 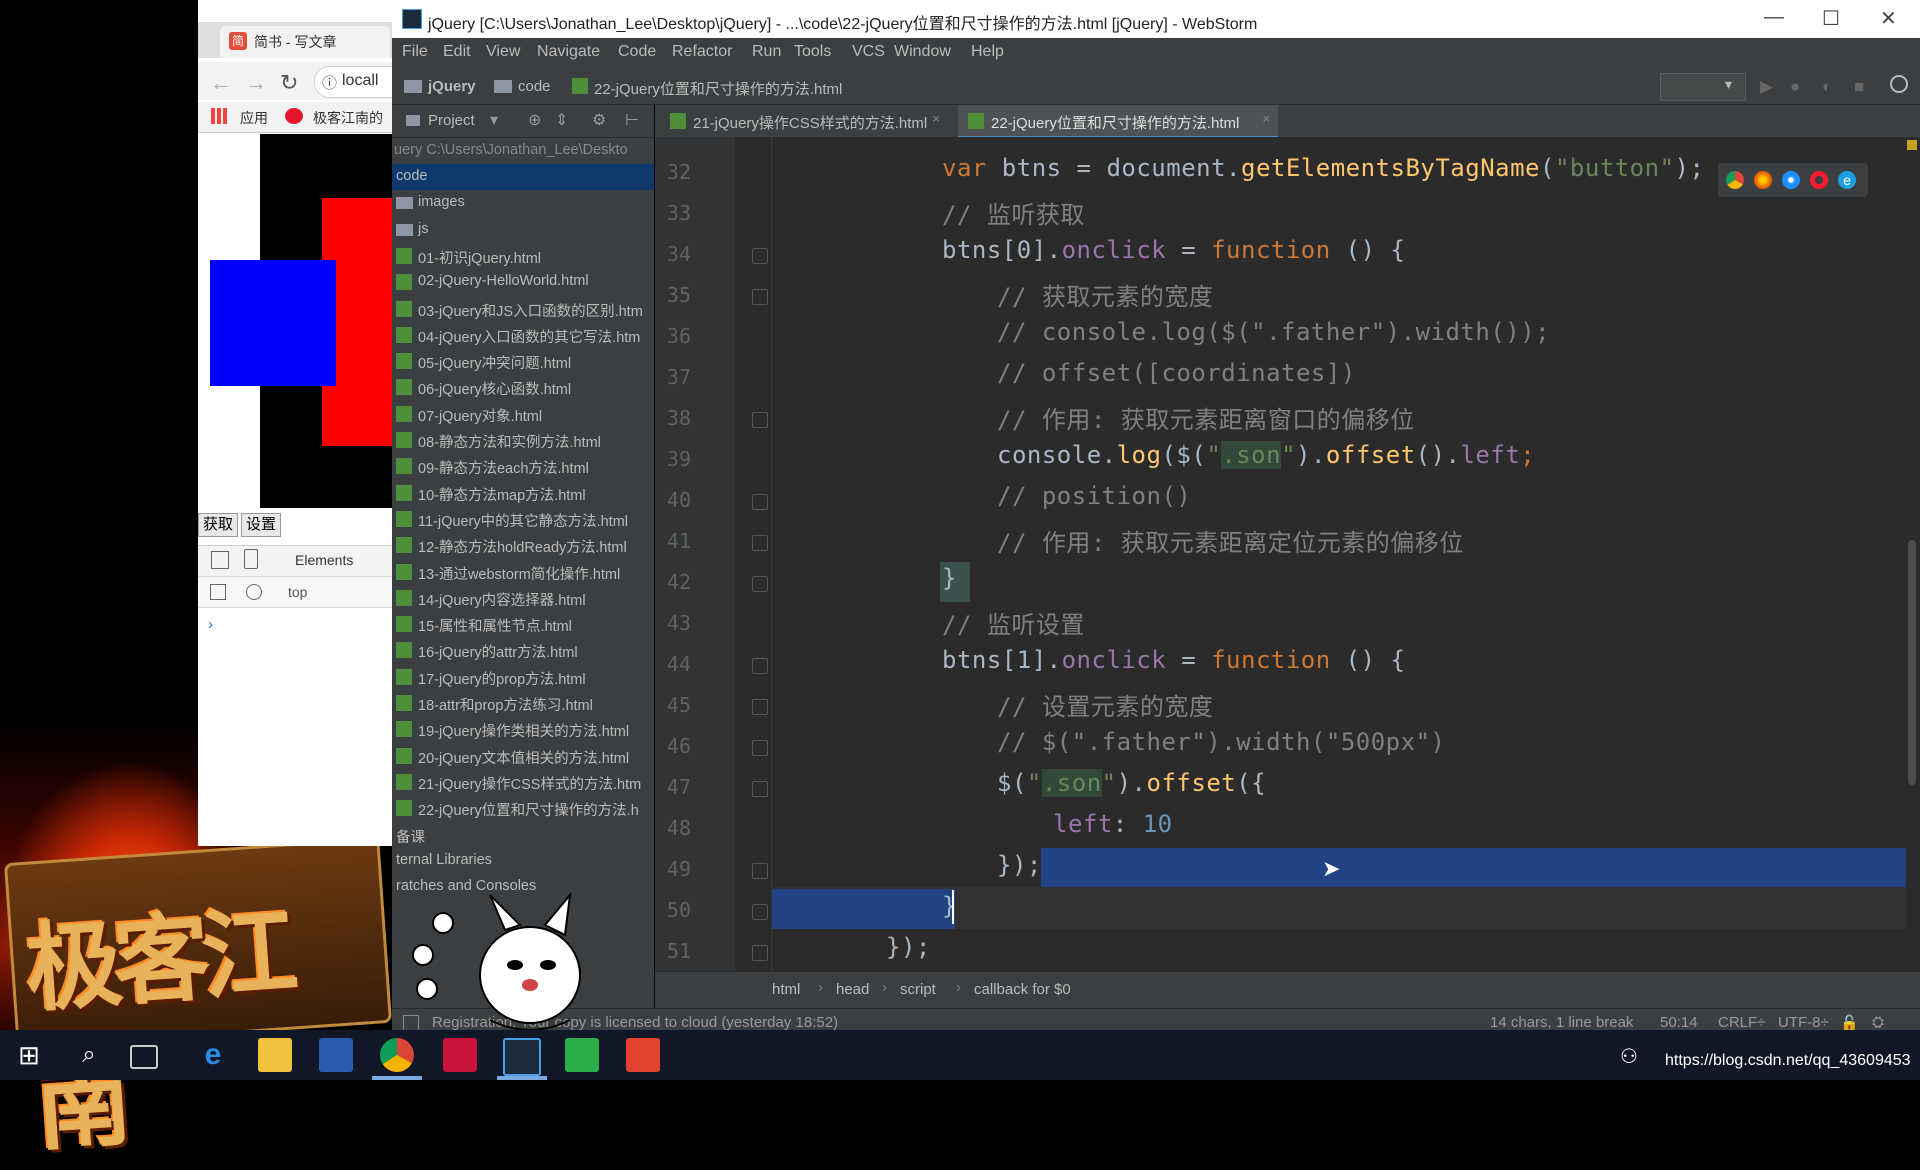 I want to click on opera-icon, so click(x=1819, y=180).